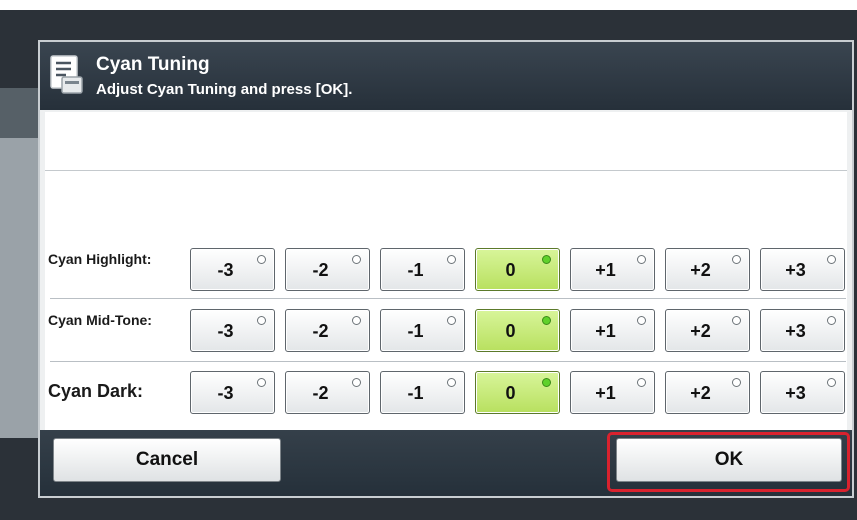 This screenshot has height=520, width=857. What do you see at coordinates (67, 75) in the screenshot?
I see `document-settings-icon` at bounding box center [67, 75].